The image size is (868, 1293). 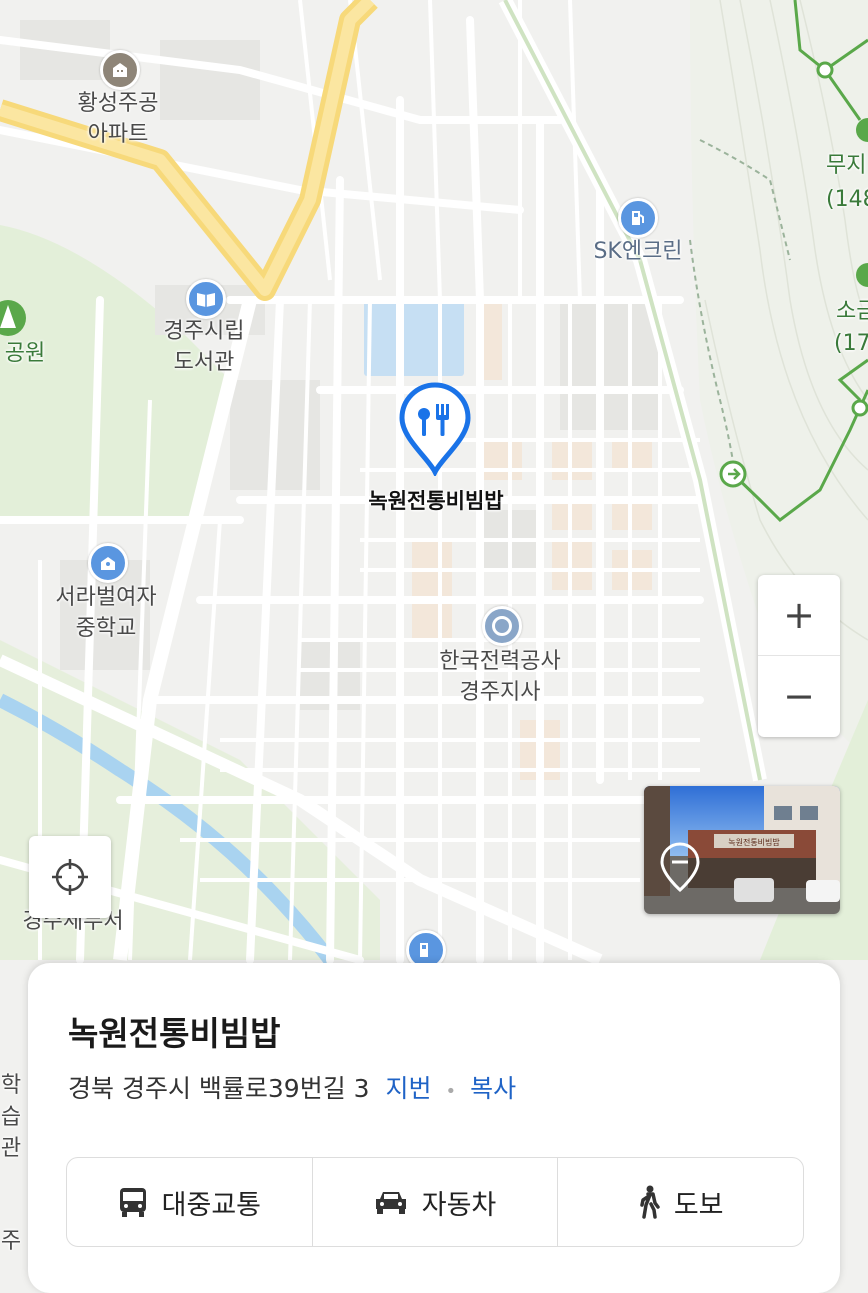 What do you see at coordinates (436, 500) in the screenshot?
I see `selected-place-map-label: 녹원전통비빔밥` at bounding box center [436, 500].